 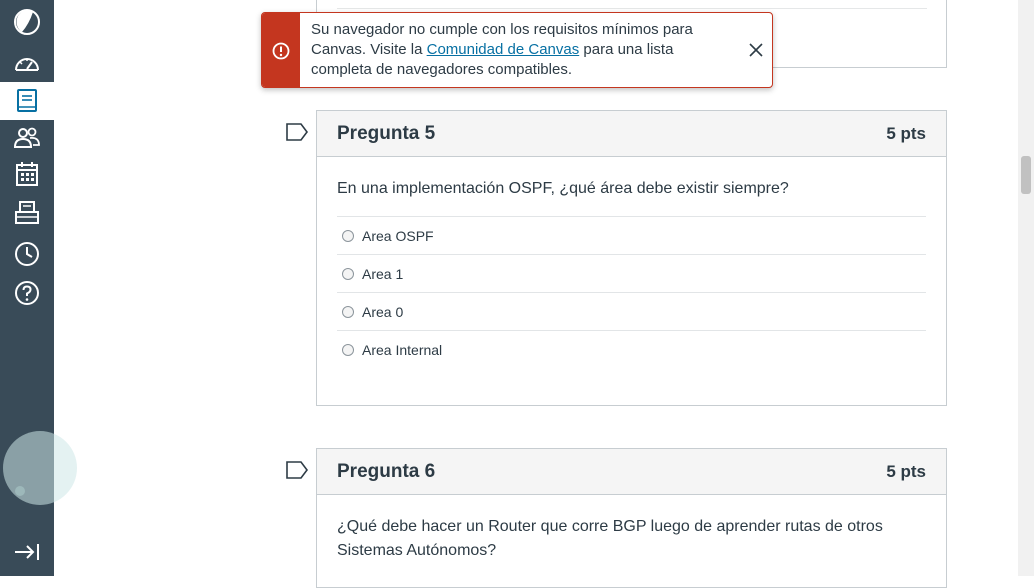 What do you see at coordinates (40, 468) in the screenshot?
I see `loading-overlay` at bounding box center [40, 468].